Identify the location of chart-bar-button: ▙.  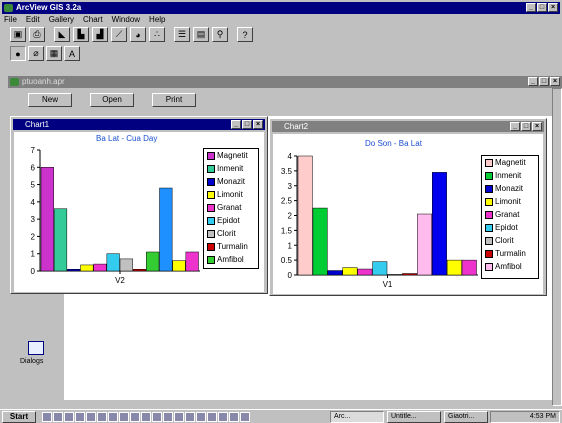
(81, 34).